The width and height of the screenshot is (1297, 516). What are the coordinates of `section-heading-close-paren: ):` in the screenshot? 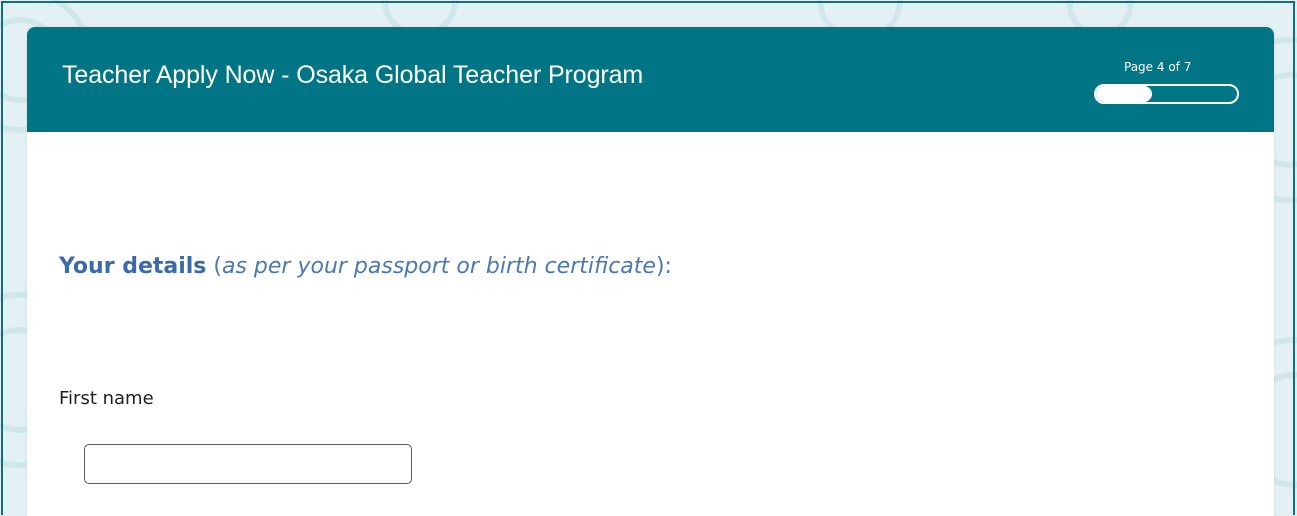 It's located at (663, 266).